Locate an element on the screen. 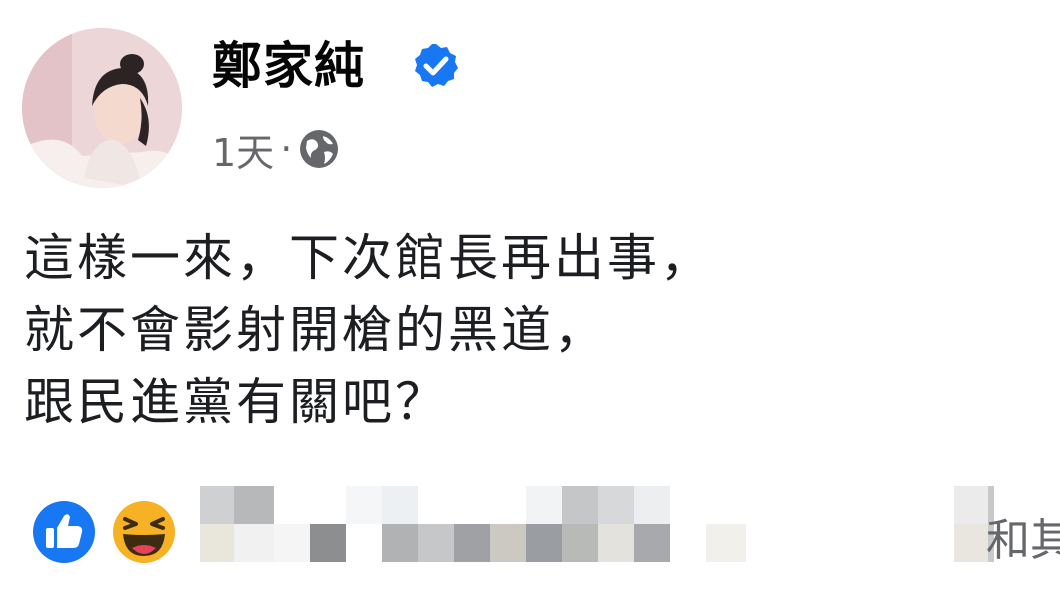 This screenshot has width=1060, height=596. avatar-photo-icon is located at coordinates (102, 108).